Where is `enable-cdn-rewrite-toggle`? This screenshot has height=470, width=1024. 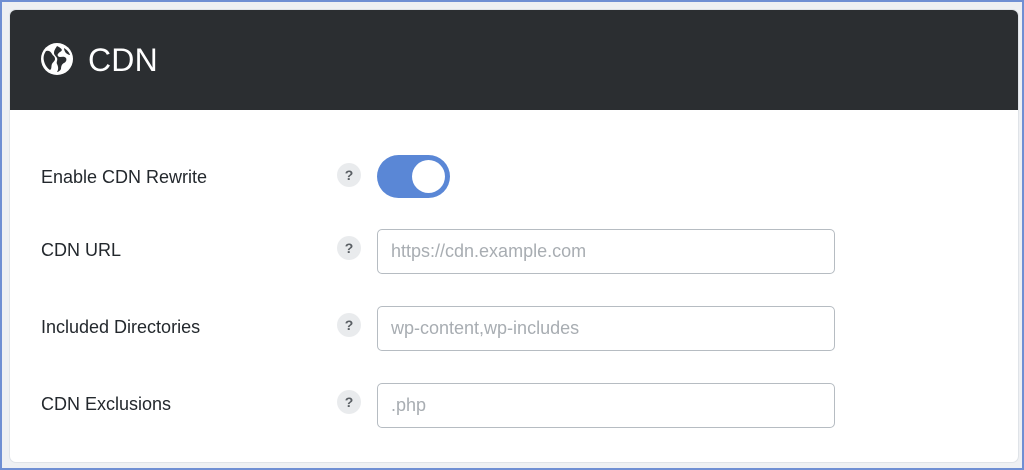
enable-cdn-rewrite-toggle is located at coordinates (413, 176).